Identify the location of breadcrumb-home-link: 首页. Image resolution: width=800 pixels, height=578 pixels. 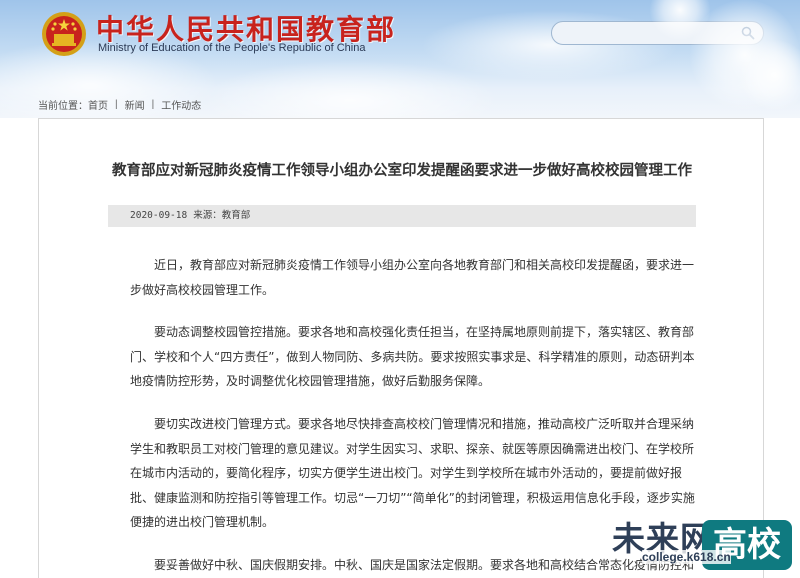
(98, 104).